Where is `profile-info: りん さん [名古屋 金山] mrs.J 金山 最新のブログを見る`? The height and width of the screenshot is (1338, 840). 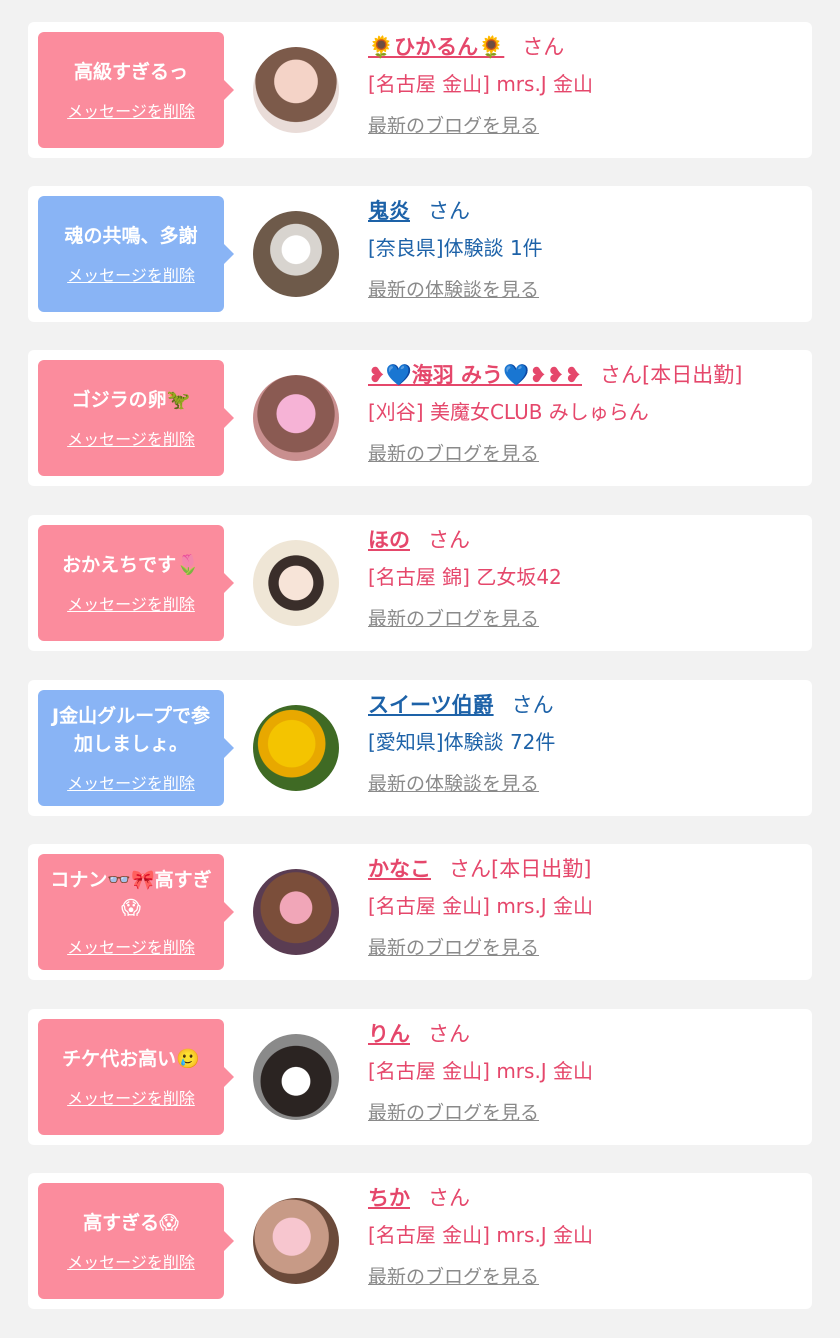
profile-info: りん さん [名古屋 金山] mrs.J 金山 最新のブログを見る is located at coordinates (585, 1072).